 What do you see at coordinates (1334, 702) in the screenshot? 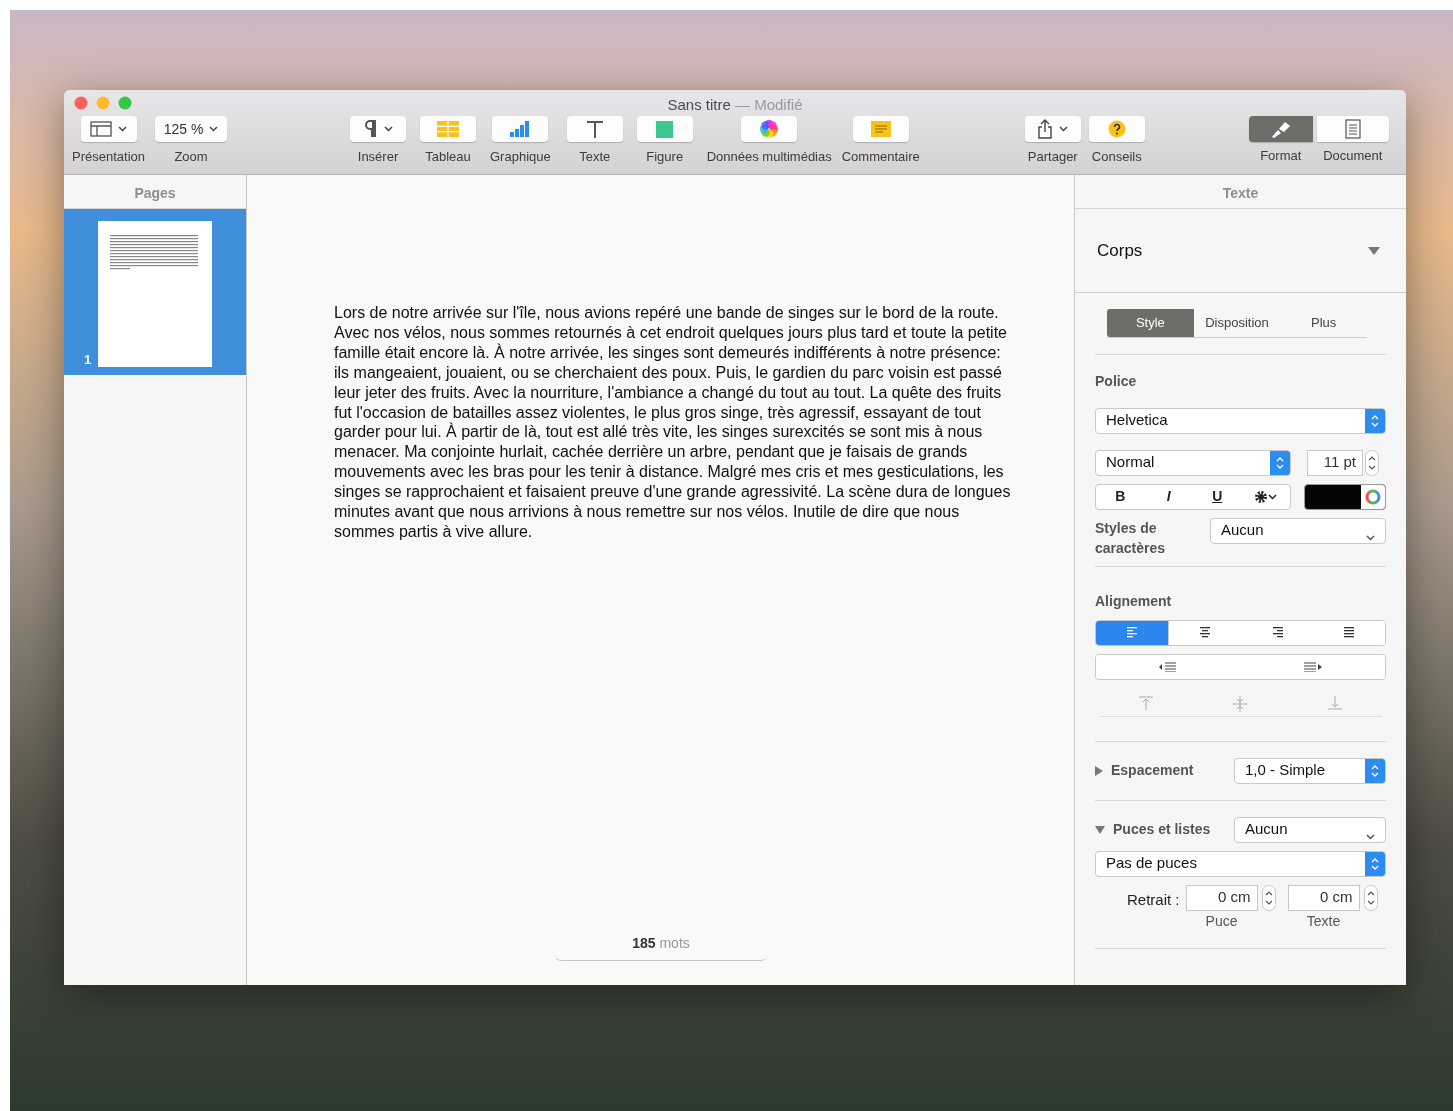
I see `align-bottom-icon` at bounding box center [1334, 702].